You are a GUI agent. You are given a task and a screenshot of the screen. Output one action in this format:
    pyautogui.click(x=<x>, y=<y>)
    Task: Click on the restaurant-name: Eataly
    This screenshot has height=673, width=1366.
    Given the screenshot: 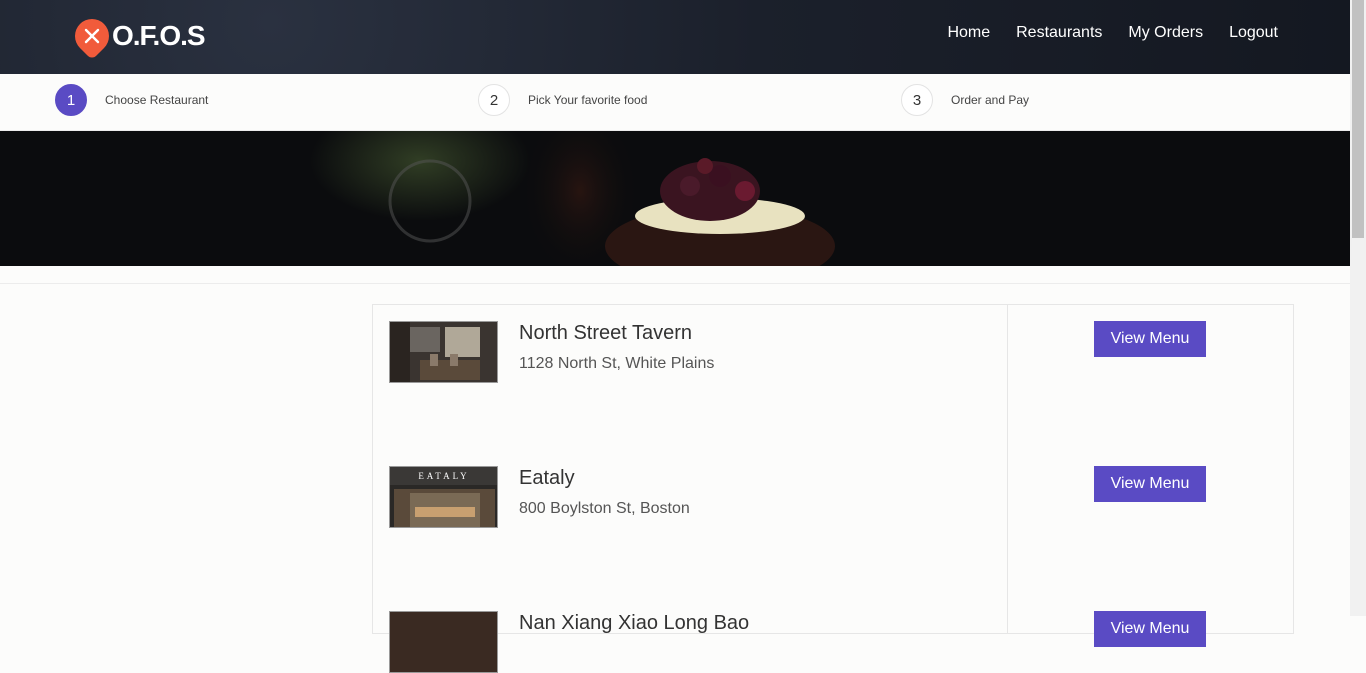 What is the action you would take?
    pyautogui.click(x=547, y=478)
    